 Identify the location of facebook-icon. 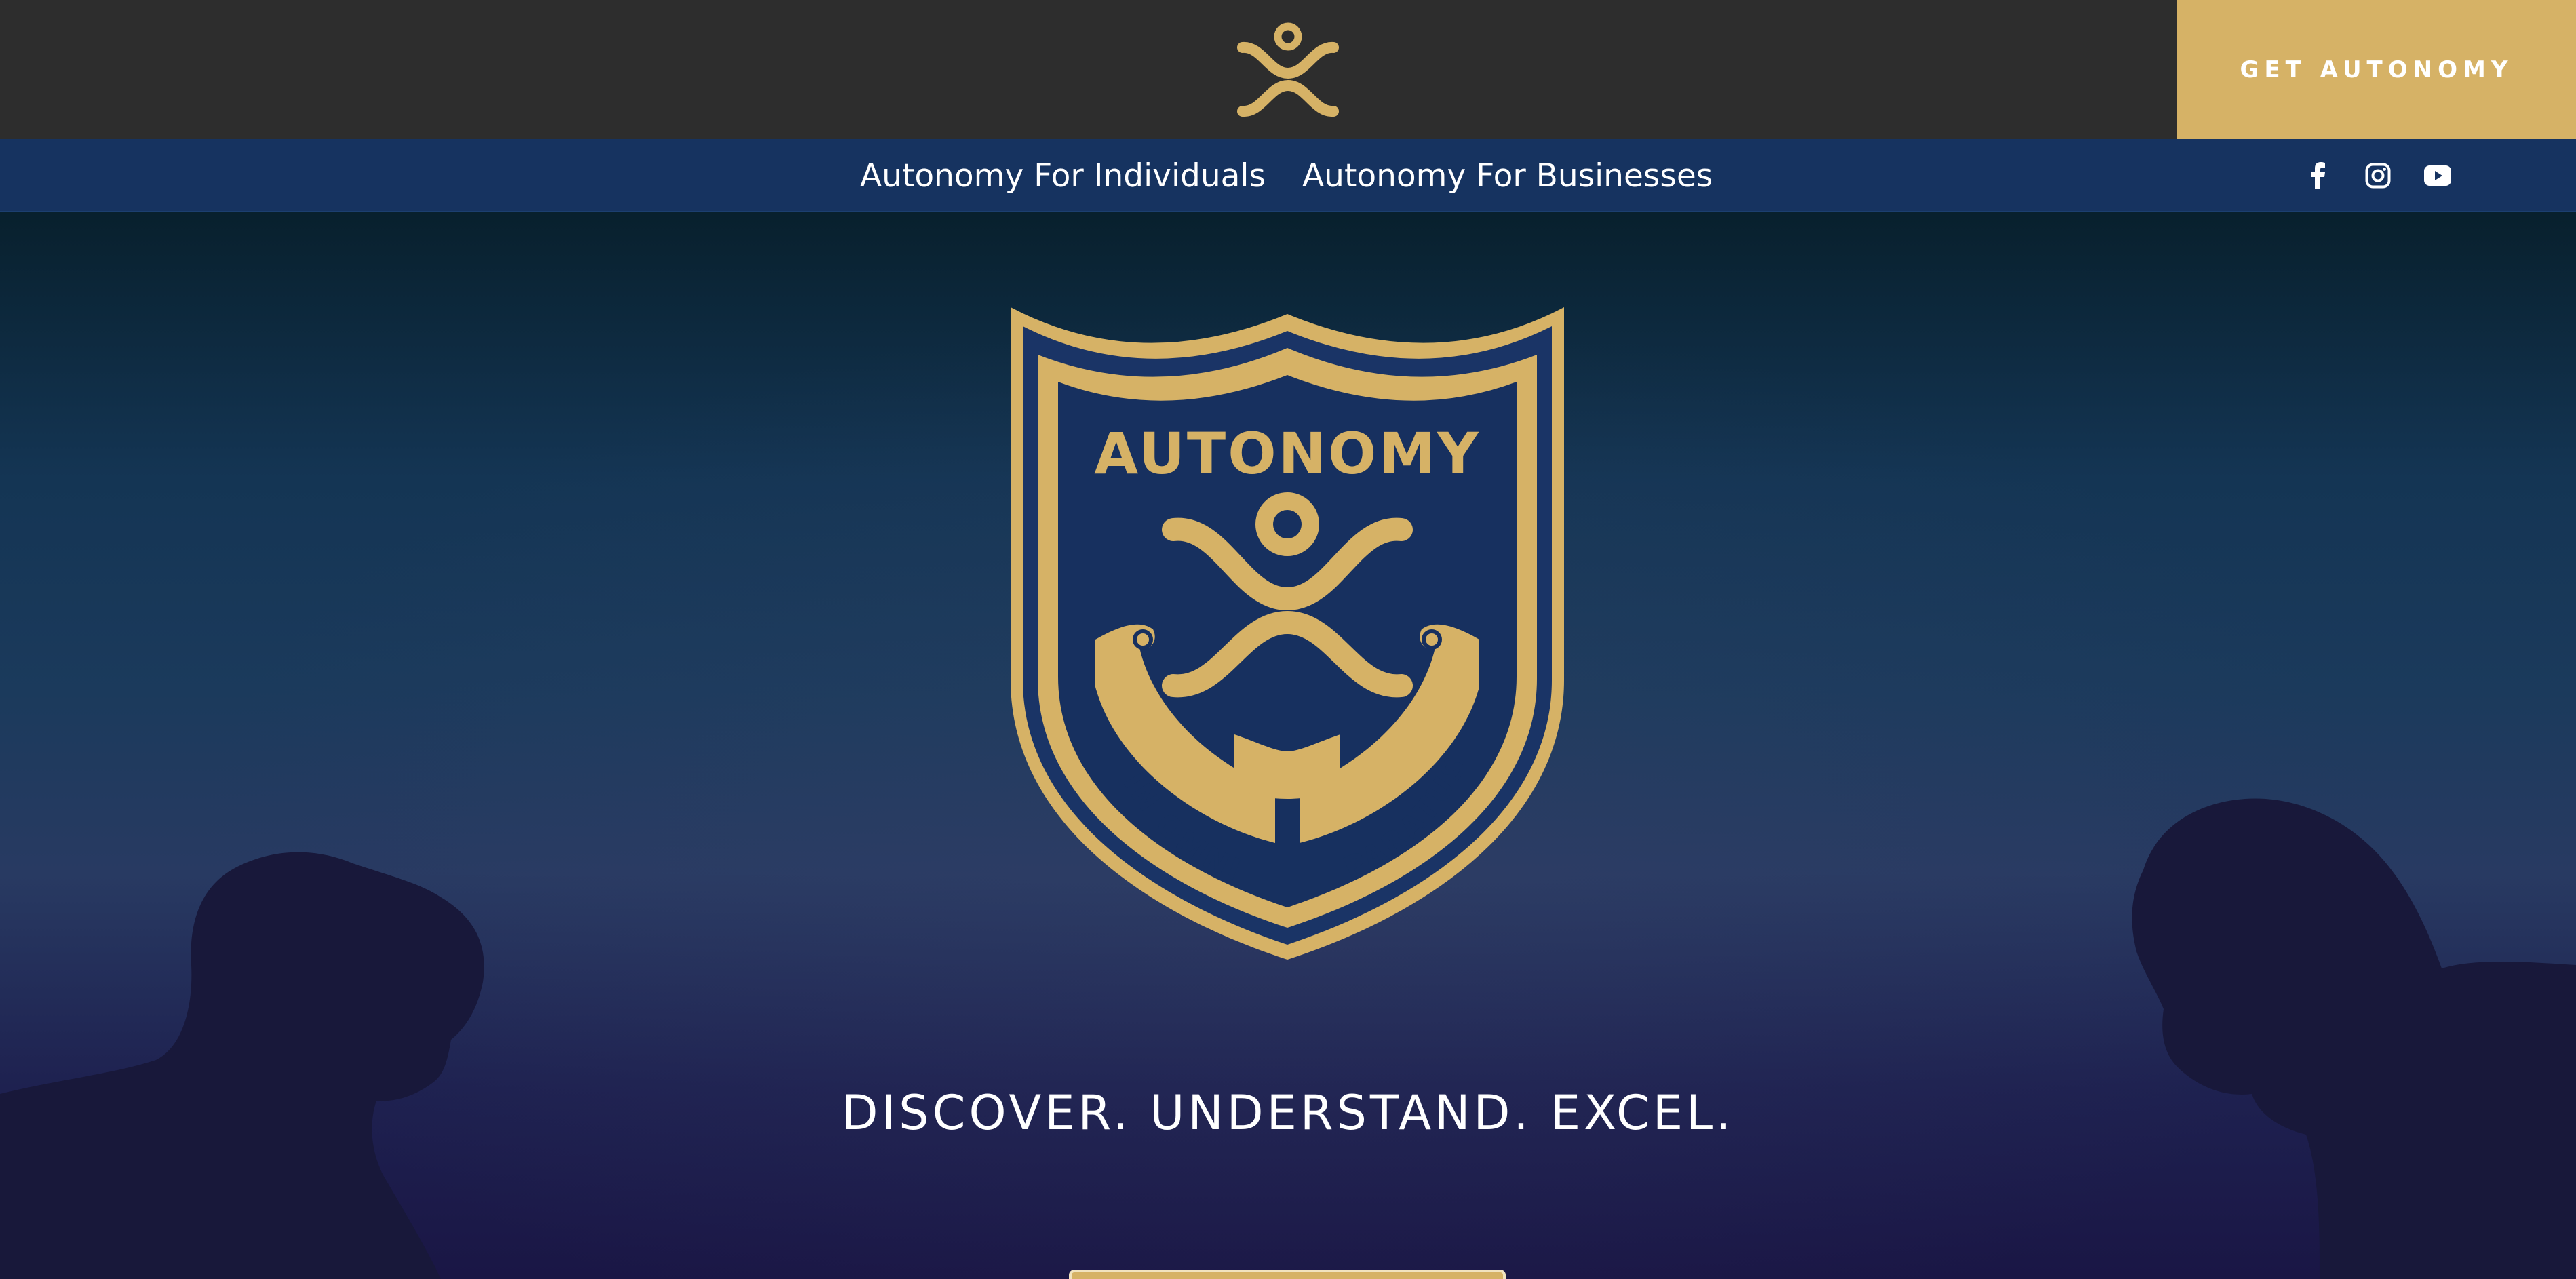
(2318, 175).